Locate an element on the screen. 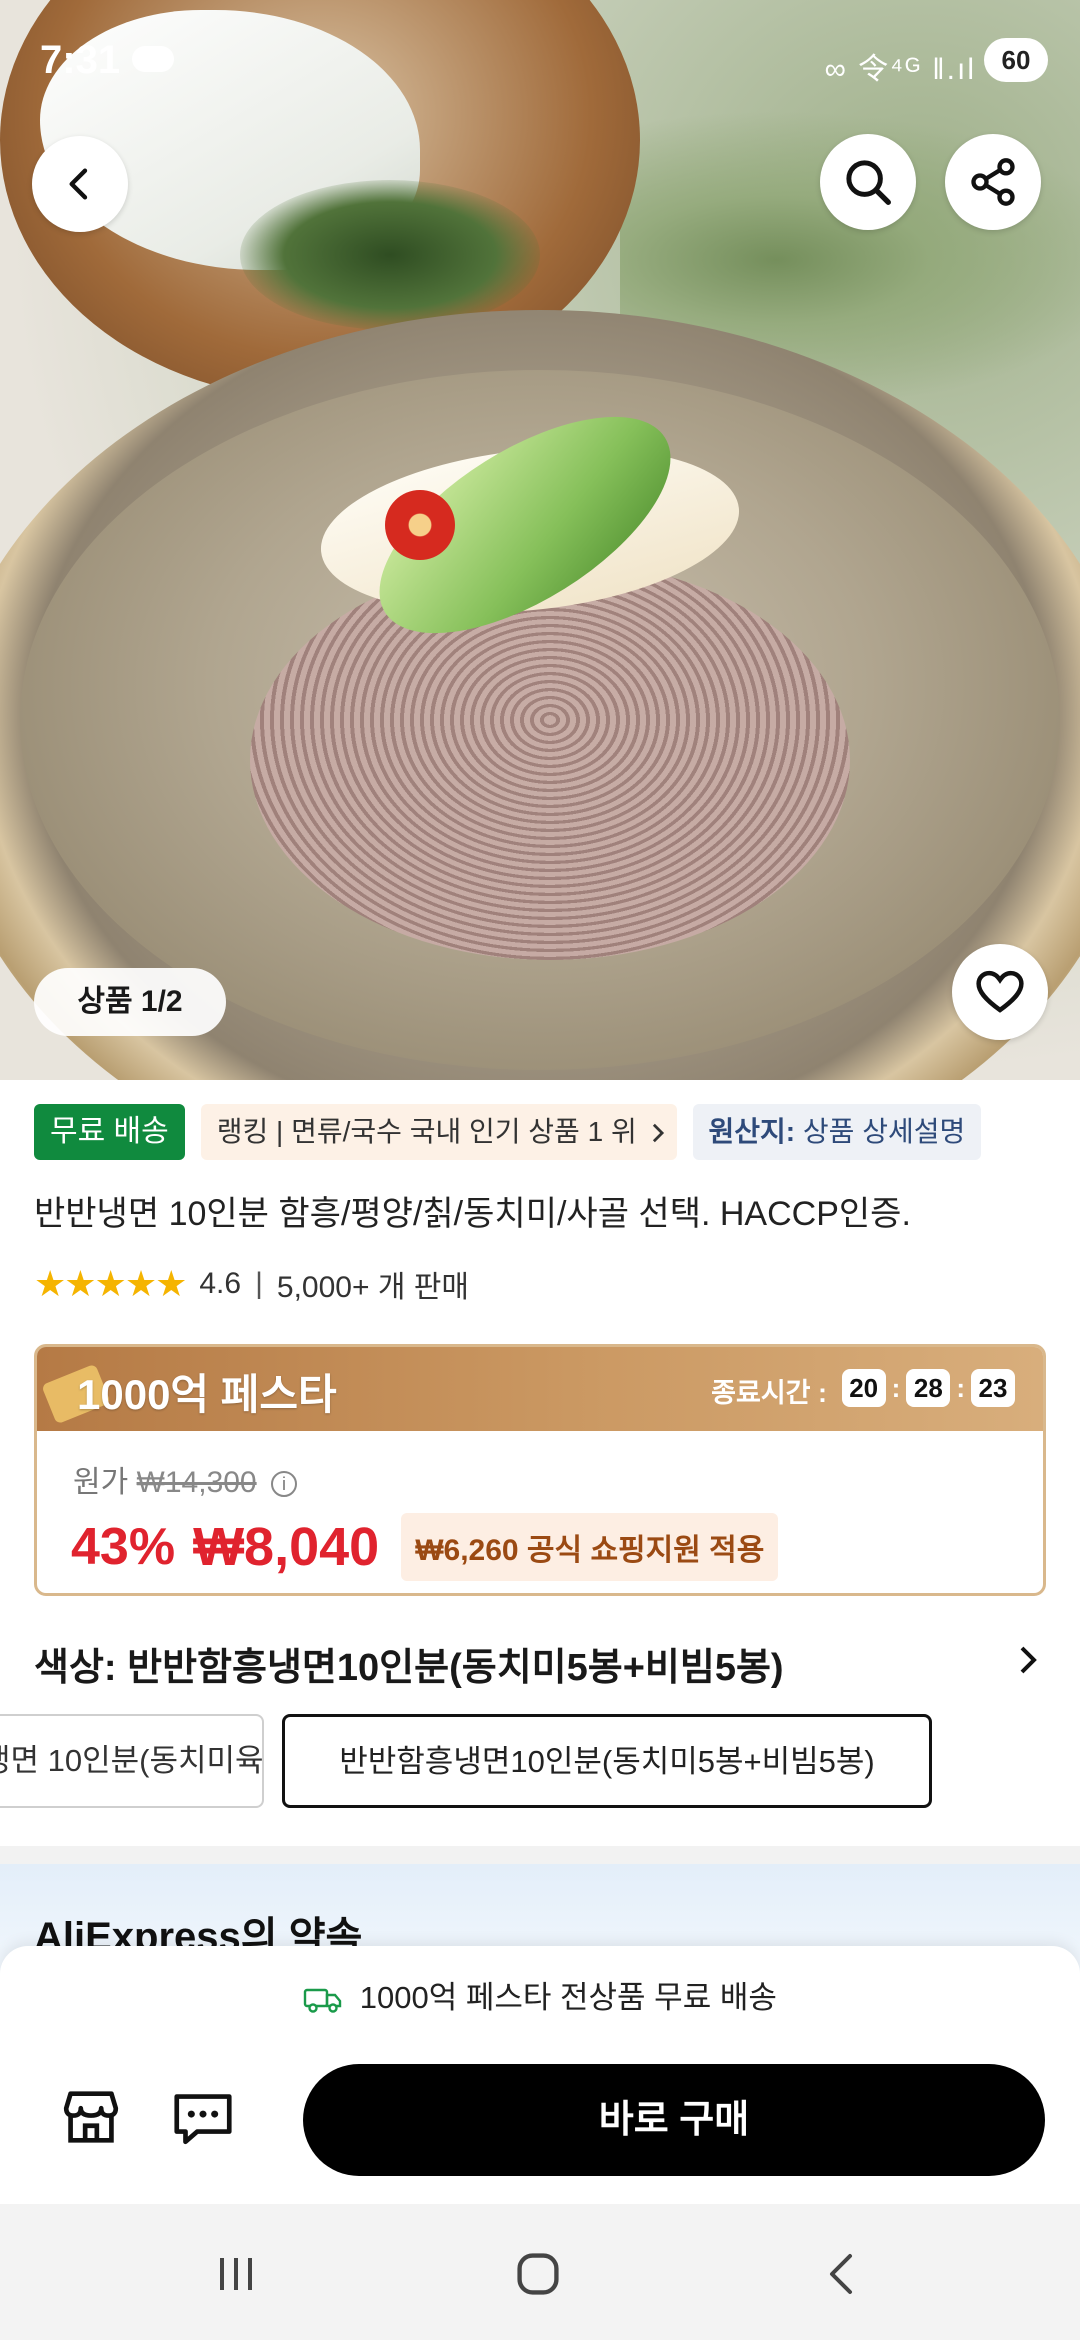  nav-recent-button is located at coordinates (236, 2274).